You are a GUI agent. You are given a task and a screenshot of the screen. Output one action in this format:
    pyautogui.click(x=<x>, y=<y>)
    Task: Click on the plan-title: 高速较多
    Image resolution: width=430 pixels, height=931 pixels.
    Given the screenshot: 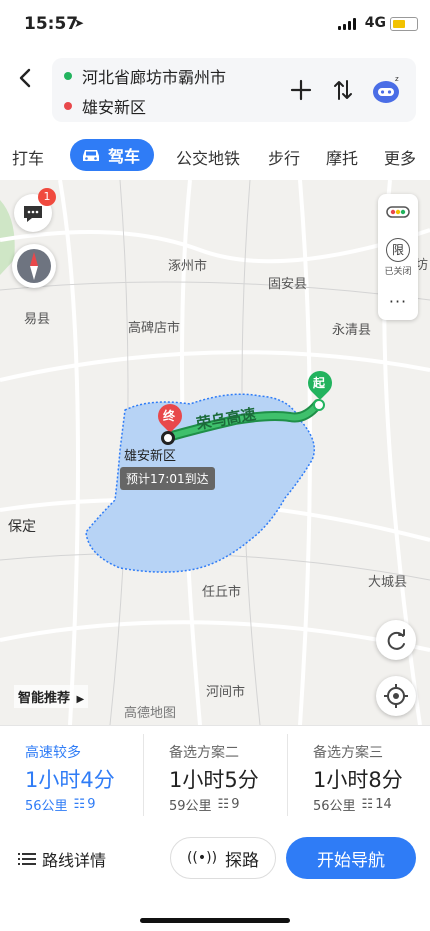 What is the action you would take?
    pyautogui.click(x=53, y=753)
    